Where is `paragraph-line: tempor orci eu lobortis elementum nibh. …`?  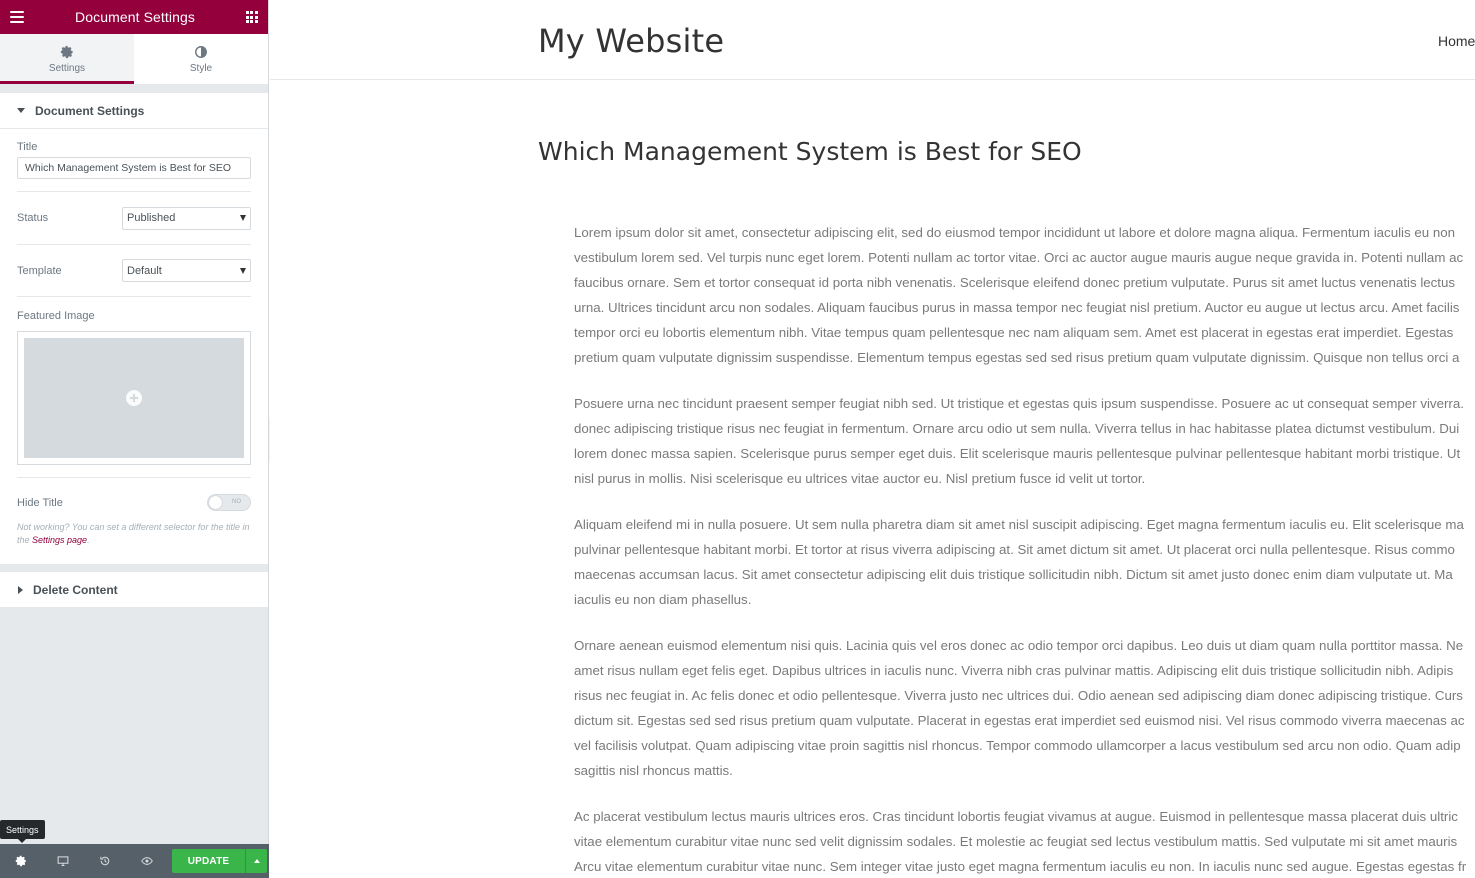 paragraph-line: tempor orci eu lobortis elementum nibh. … is located at coordinates (1014, 332).